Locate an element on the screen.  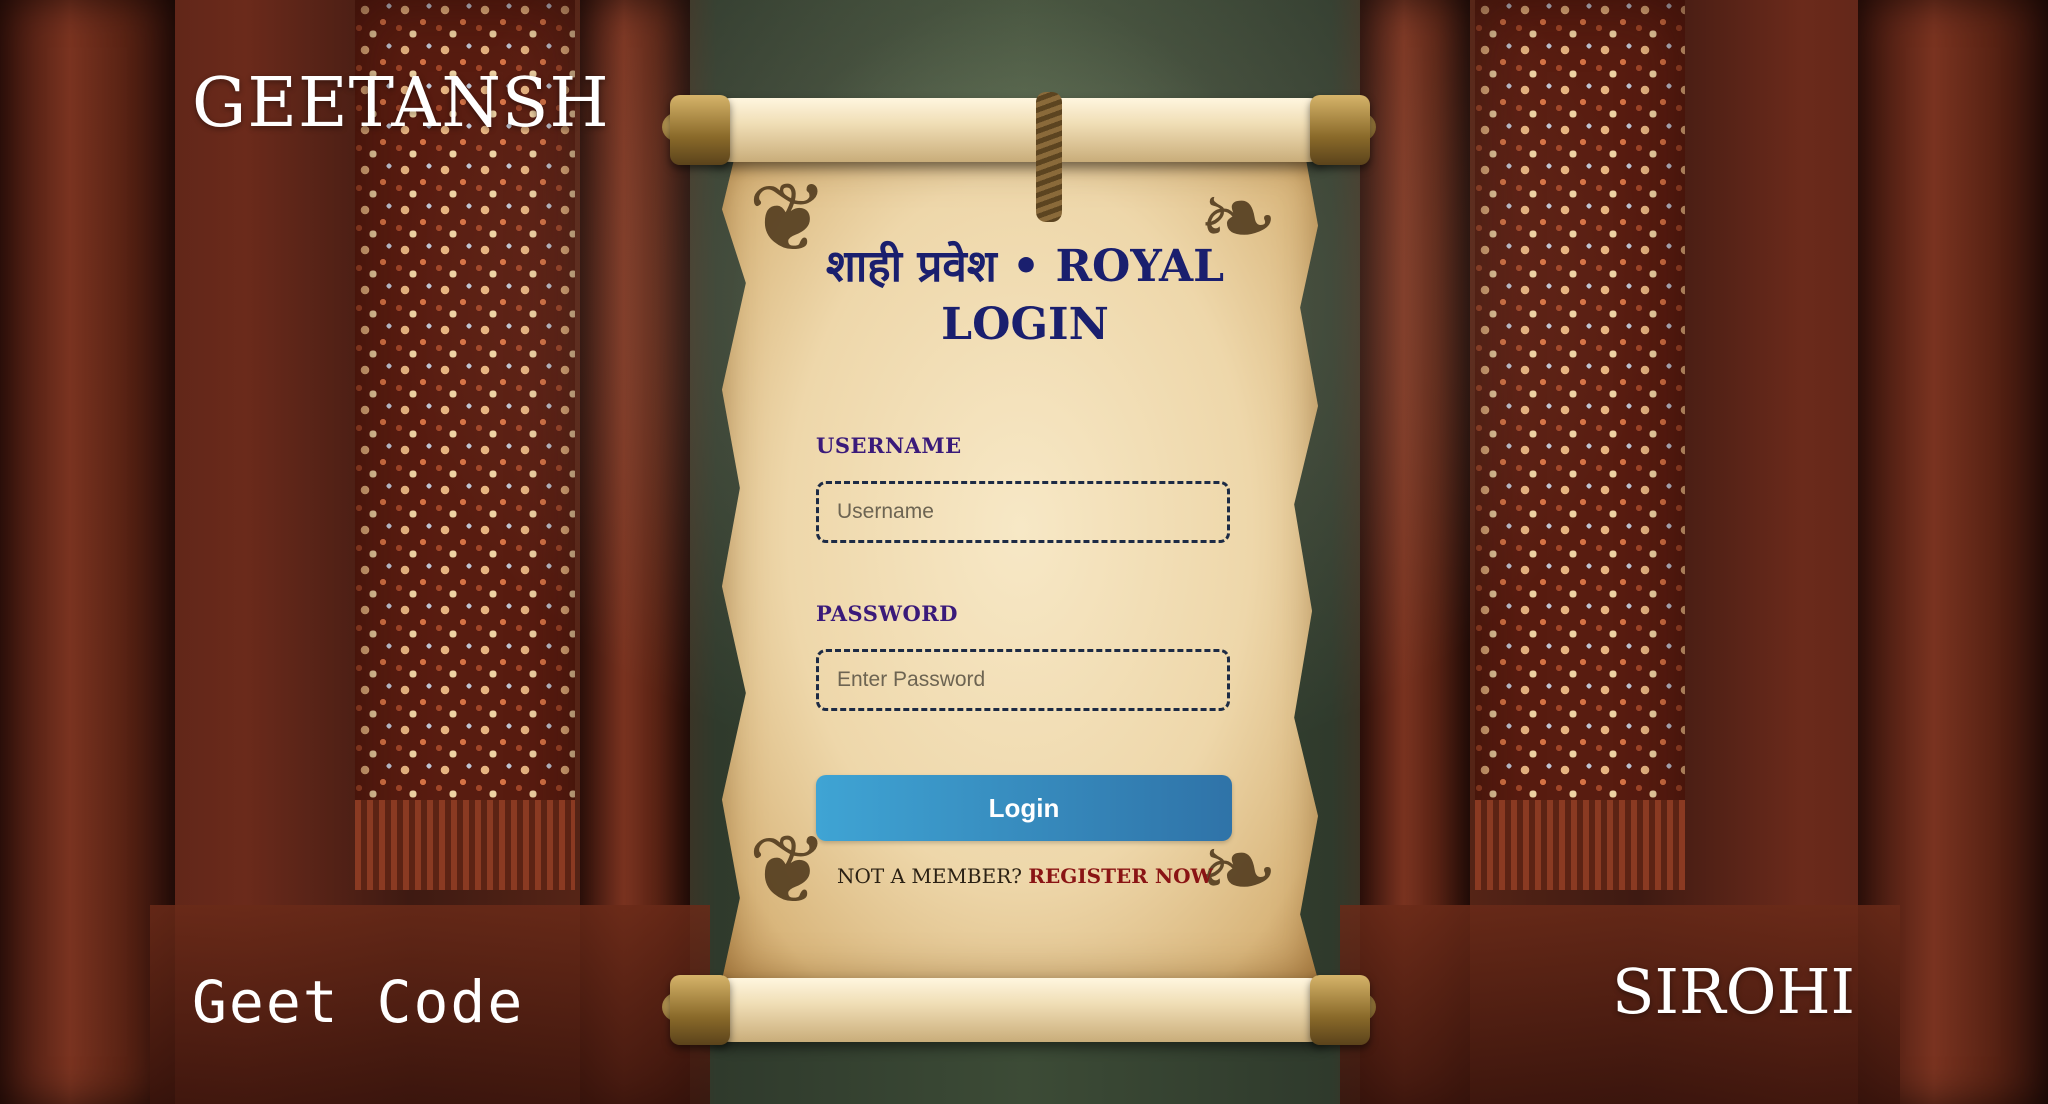
scroll-top-roll is located at coordinates (1020, 130).